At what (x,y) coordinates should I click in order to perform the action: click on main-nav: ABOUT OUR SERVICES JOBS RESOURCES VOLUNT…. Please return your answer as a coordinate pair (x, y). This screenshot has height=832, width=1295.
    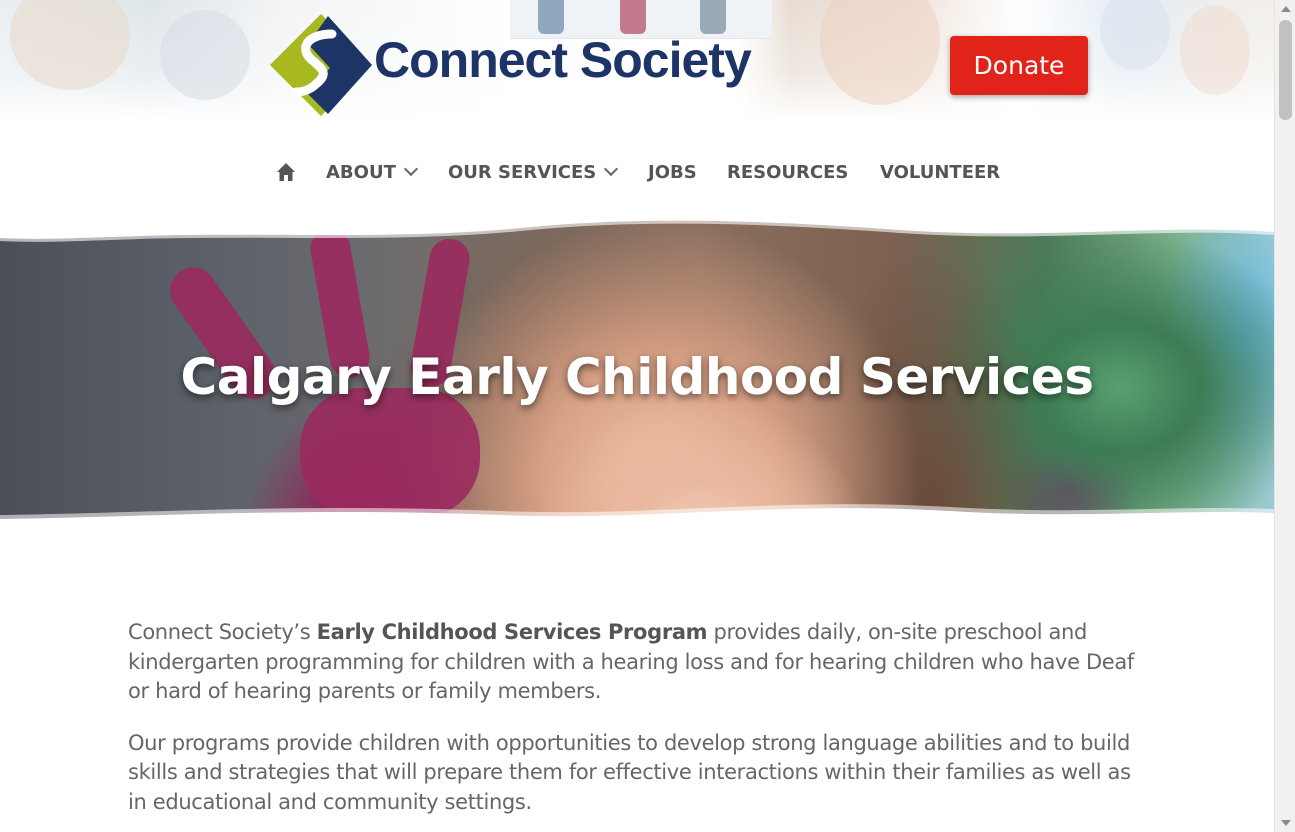
    Looking at the image, I should click on (637, 173).